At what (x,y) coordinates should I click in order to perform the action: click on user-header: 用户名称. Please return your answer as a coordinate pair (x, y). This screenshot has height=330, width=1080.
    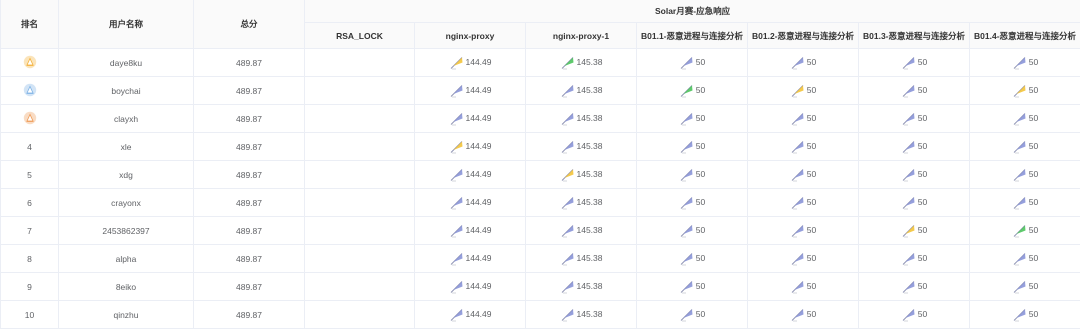
    Looking at the image, I should click on (126, 24).